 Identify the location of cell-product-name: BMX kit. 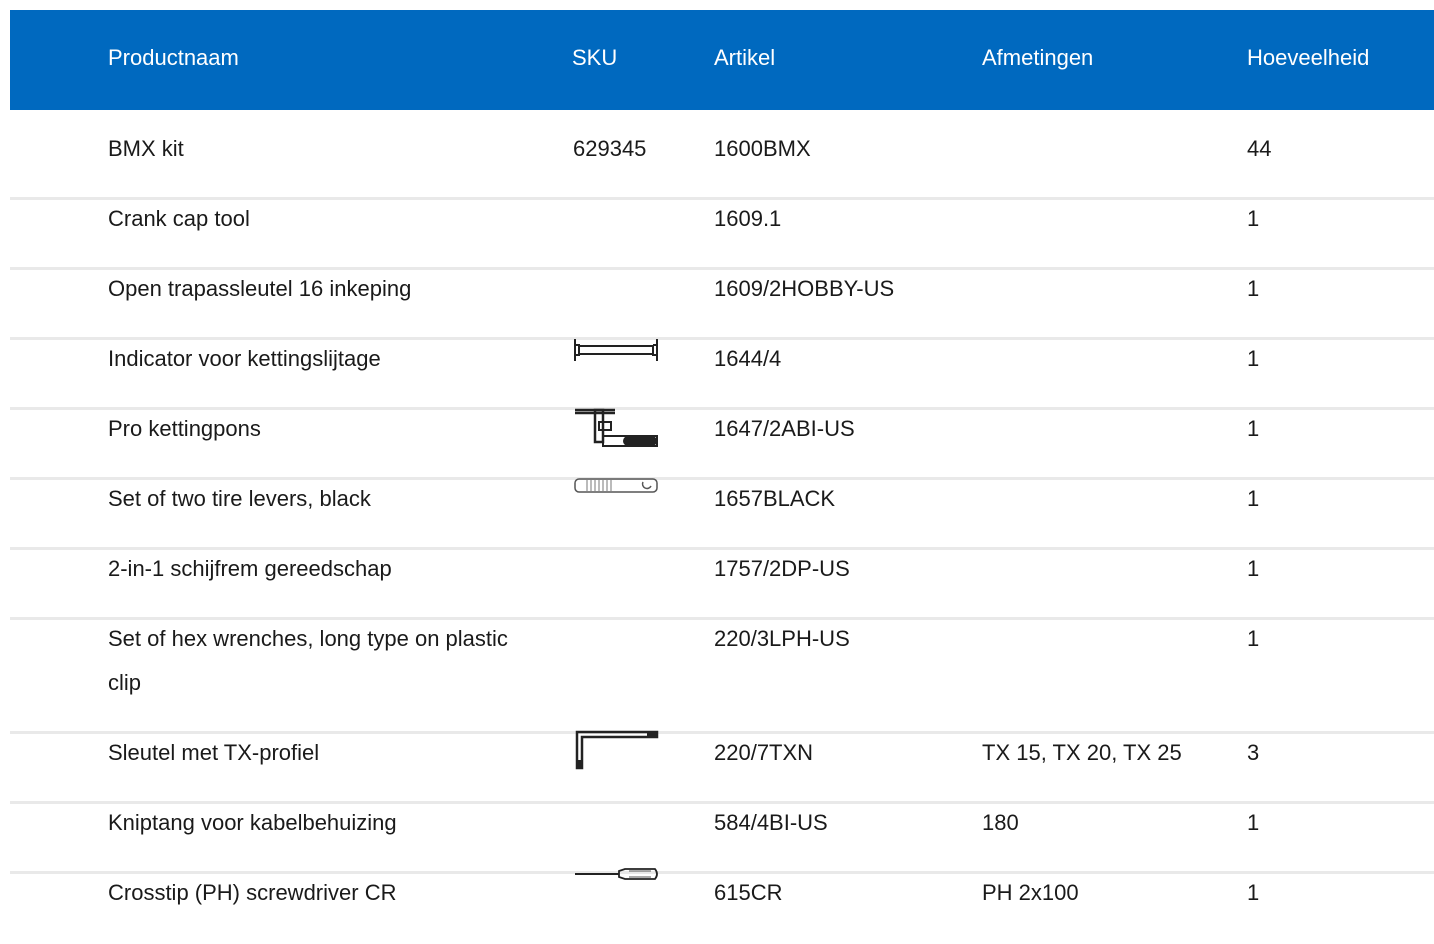
(146, 148).